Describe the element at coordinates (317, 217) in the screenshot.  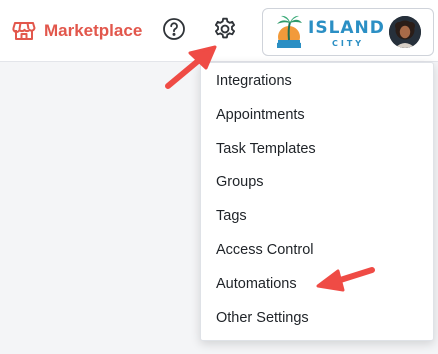
I see `menu-item-tags: Tags` at that location.